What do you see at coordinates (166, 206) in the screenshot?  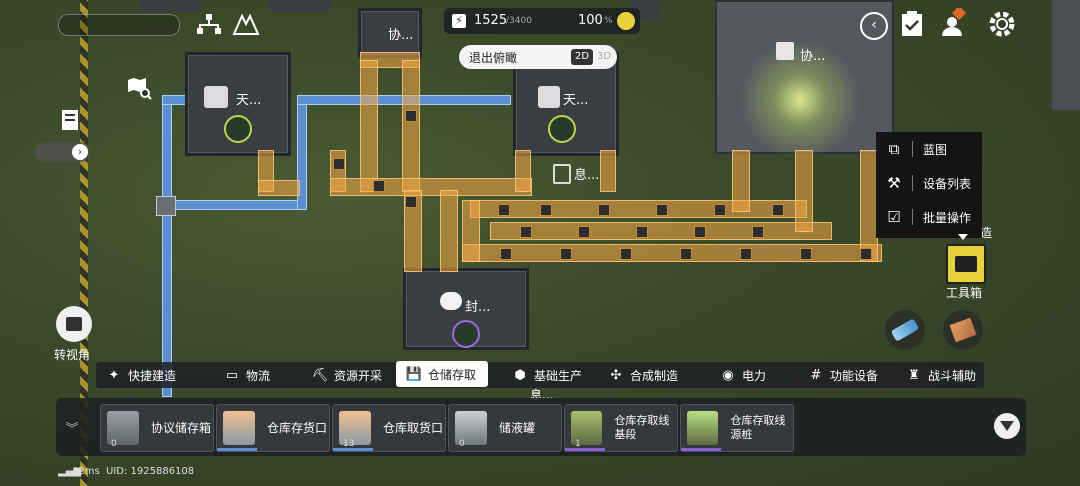 I see `pipe-junction` at bounding box center [166, 206].